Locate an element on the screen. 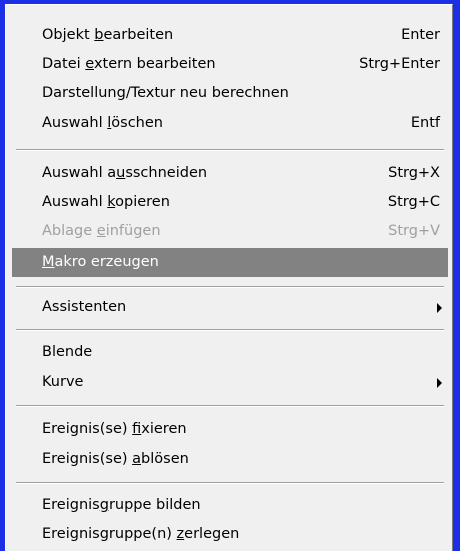  menu-item-blende: Blende is located at coordinates (230, 352).